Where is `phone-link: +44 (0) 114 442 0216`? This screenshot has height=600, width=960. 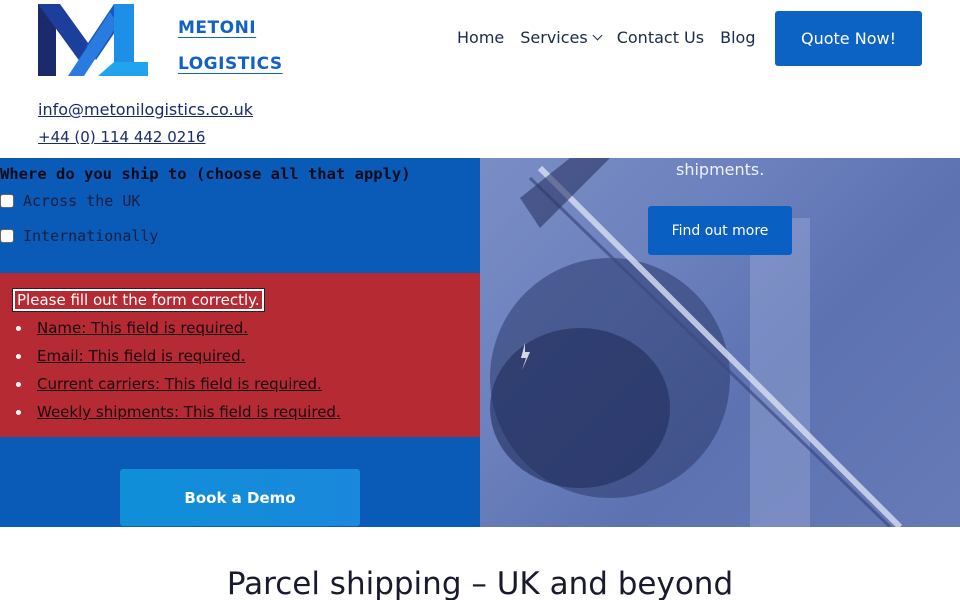 phone-link: +44 (0) 114 442 0216 is located at coordinates (145, 137).